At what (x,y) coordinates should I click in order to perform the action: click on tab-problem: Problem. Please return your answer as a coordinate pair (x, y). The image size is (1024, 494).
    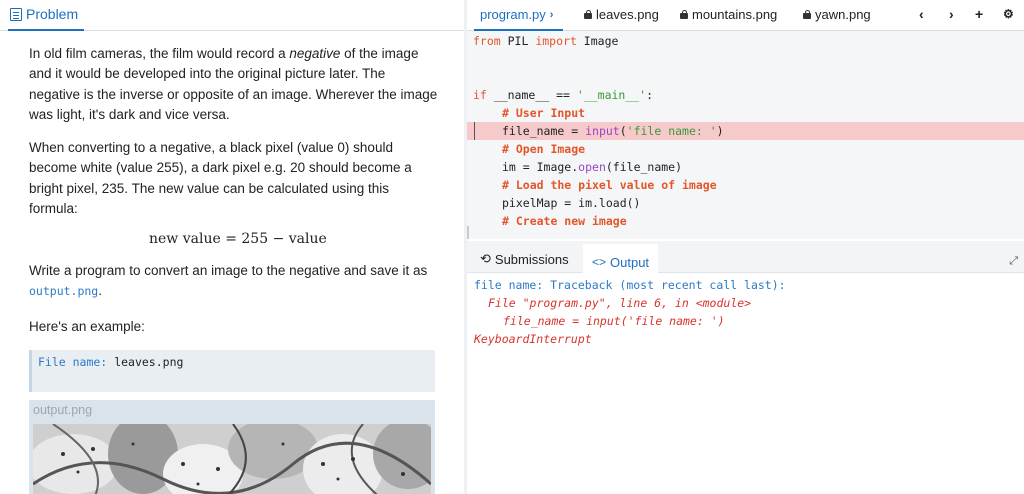
    Looking at the image, I should click on (46, 18).